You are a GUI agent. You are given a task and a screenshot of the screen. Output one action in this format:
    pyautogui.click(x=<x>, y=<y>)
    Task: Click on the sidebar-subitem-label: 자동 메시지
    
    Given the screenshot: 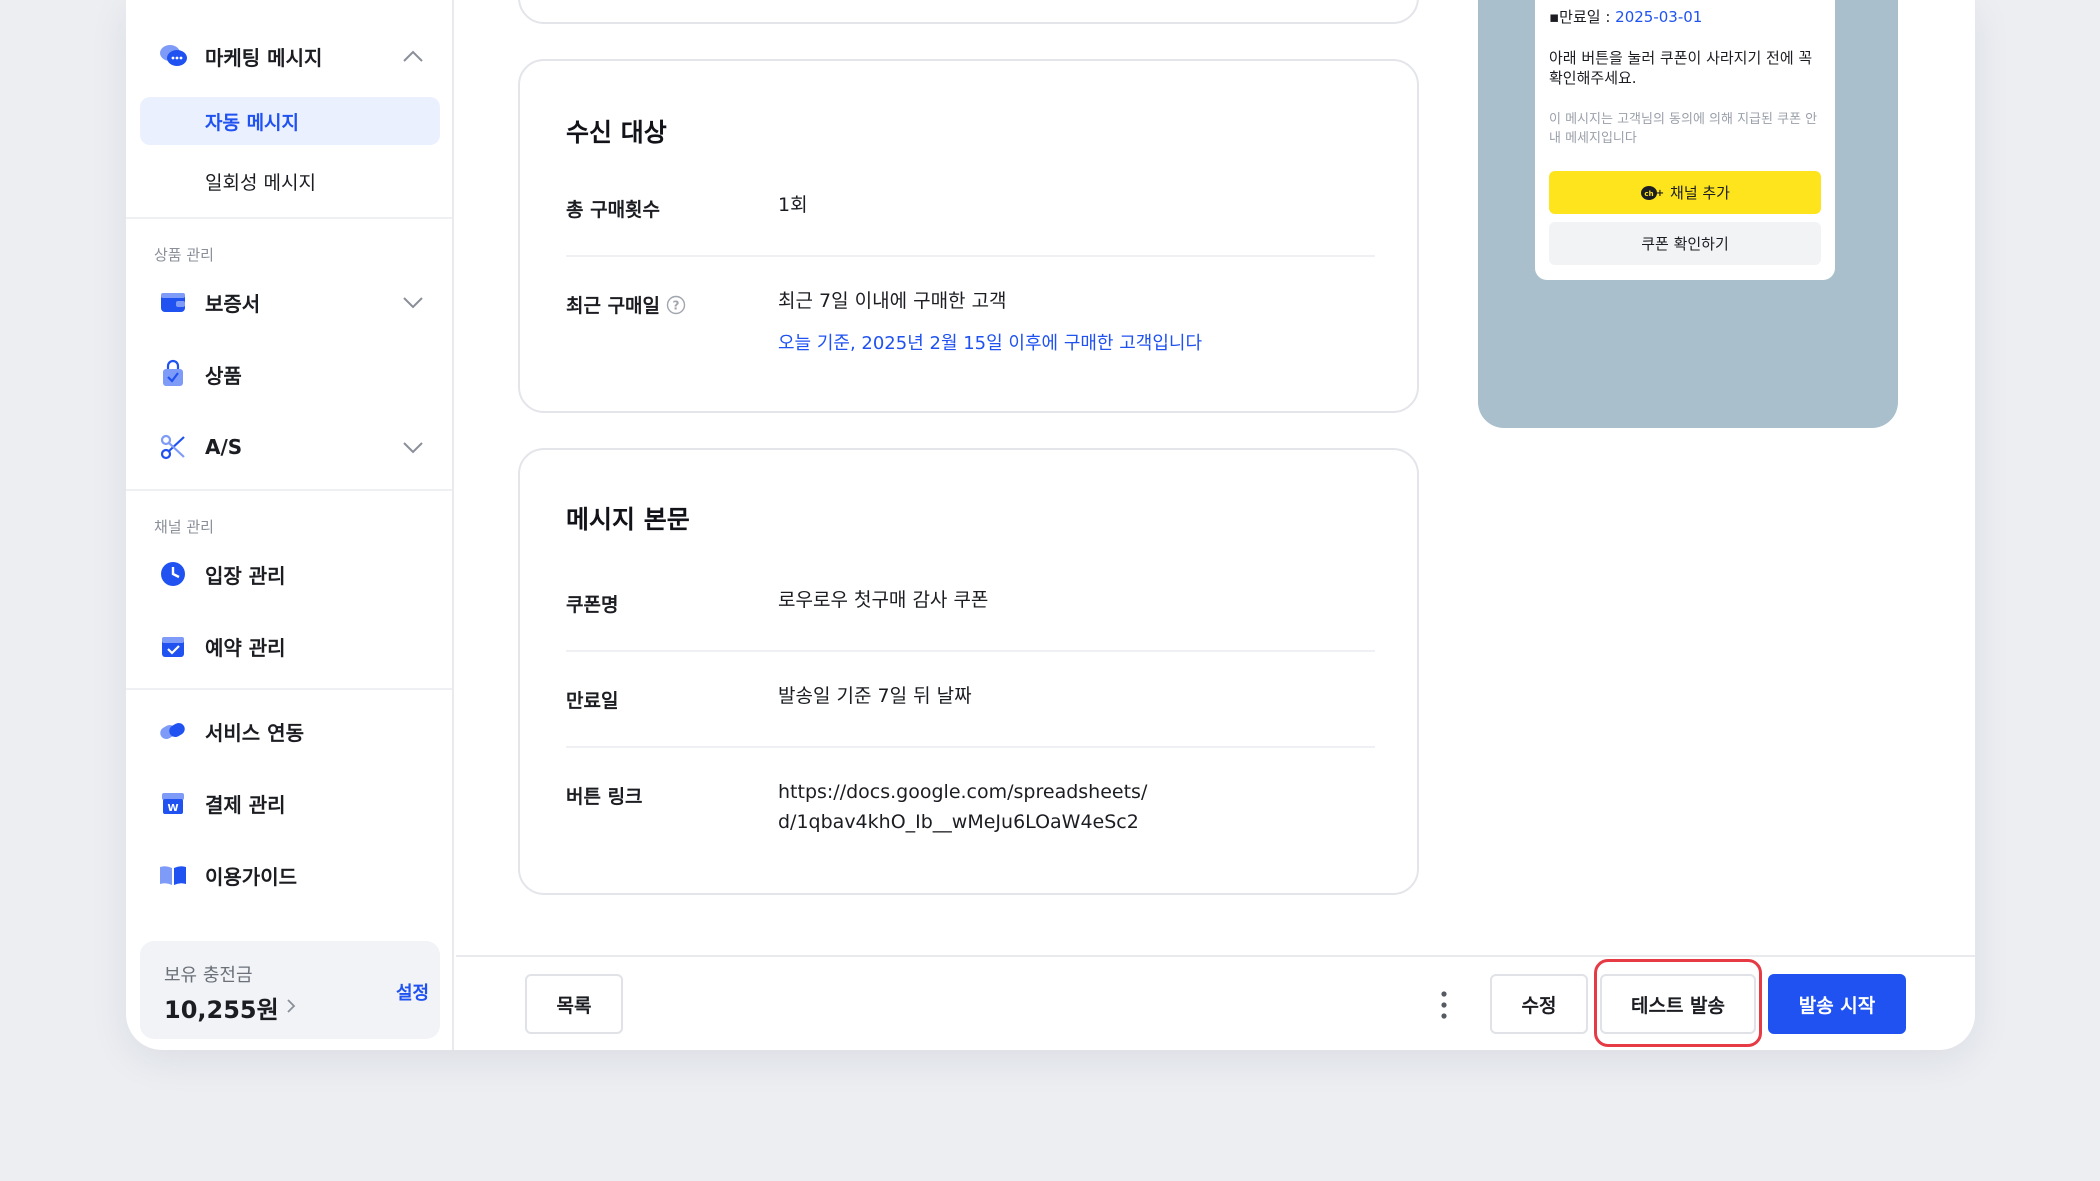 What is the action you would take?
    pyautogui.click(x=252, y=122)
    